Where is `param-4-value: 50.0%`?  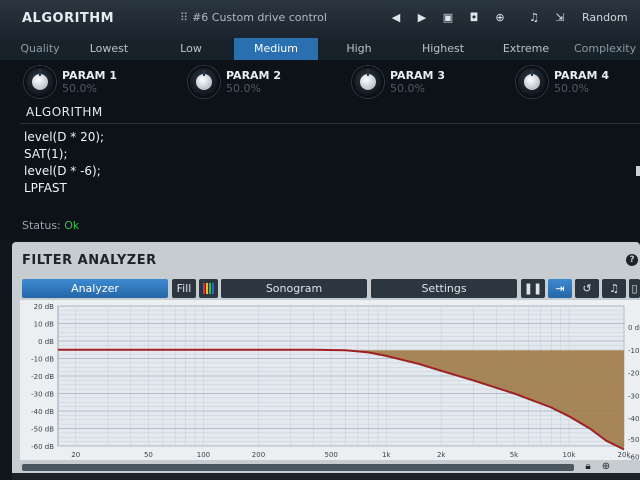 param-4-value: 50.0% is located at coordinates (571, 88).